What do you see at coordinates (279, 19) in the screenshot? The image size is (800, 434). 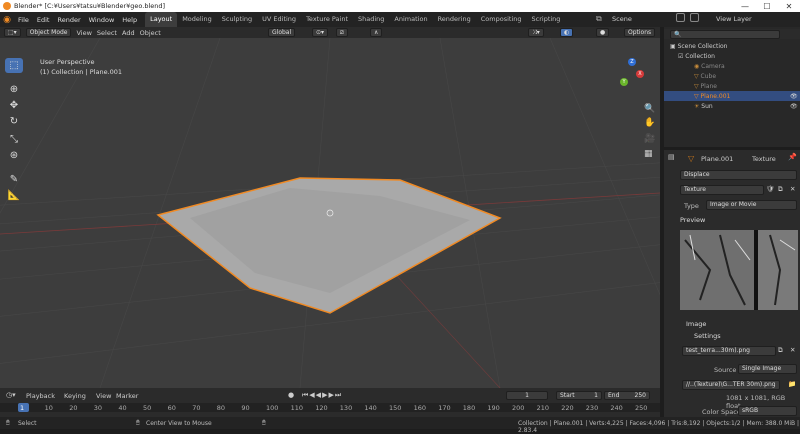 I see `tab-uv-editing: UV Editing` at bounding box center [279, 19].